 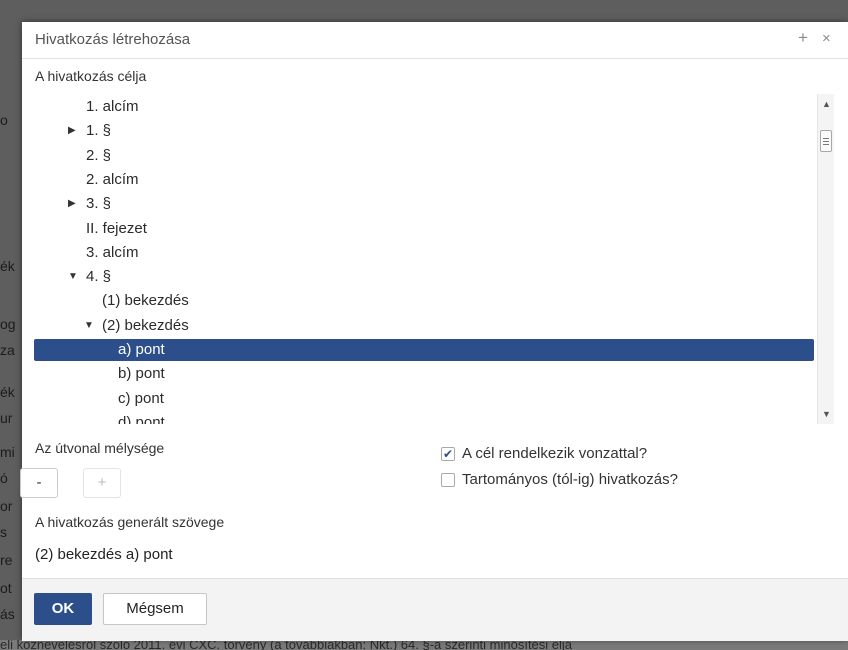 I want to click on tree-item: II. fejezet, so click(x=424, y=229).